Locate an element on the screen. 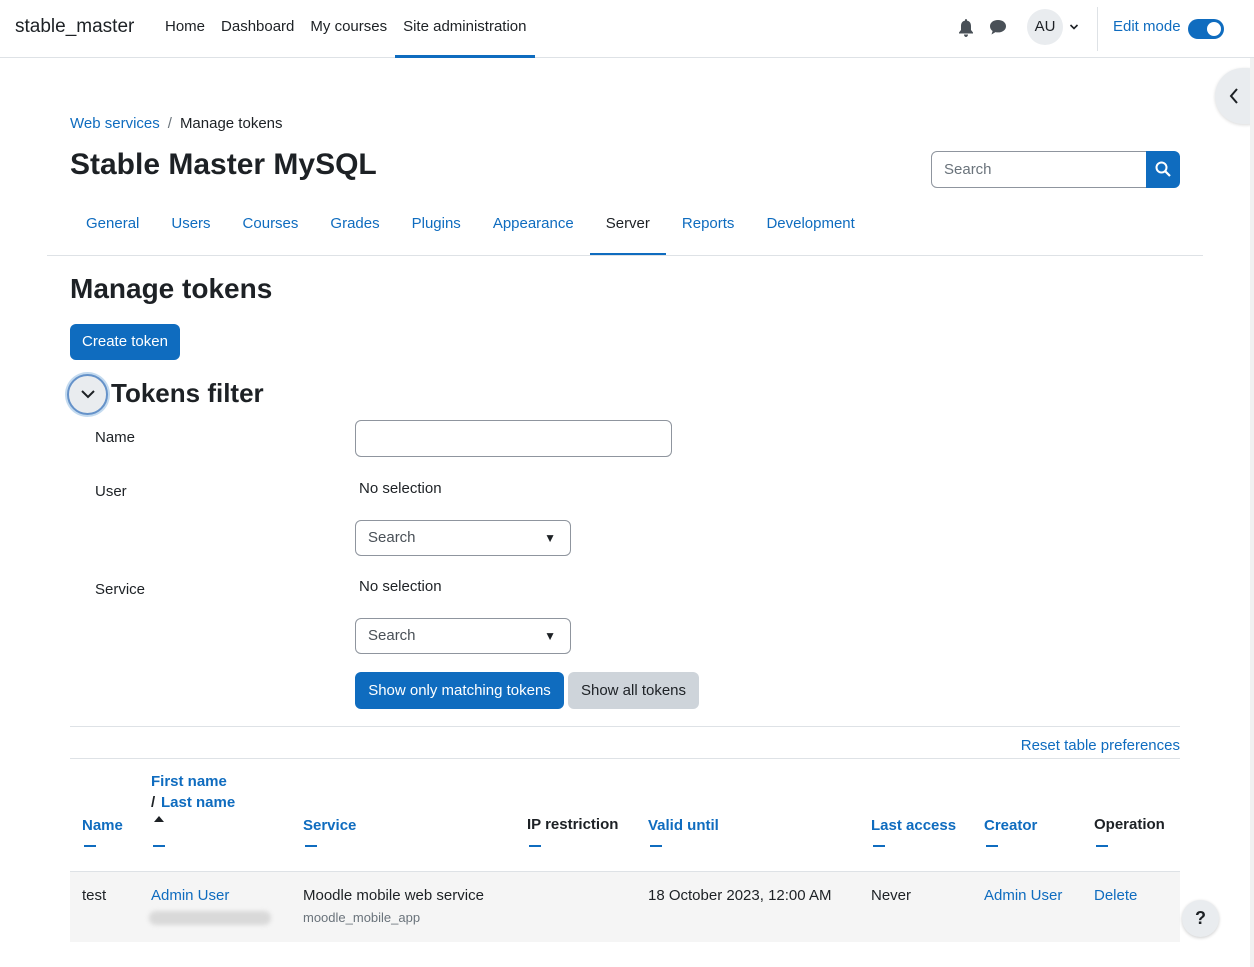 The width and height of the screenshot is (1254, 967). column-header-first-name: First name is located at coordinates (189, 781).